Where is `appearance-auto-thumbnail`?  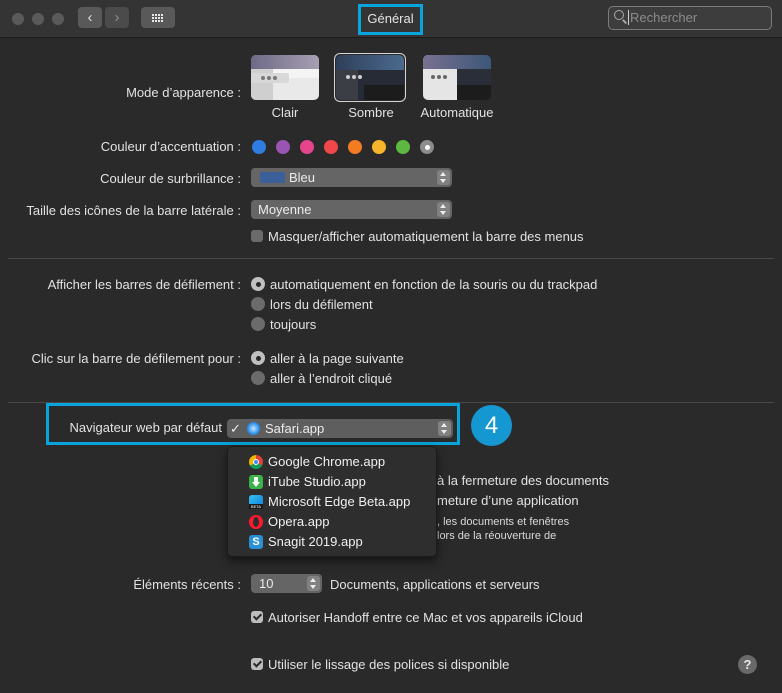 appearance-auto-thumbnail is located at coordinates (457, 77).